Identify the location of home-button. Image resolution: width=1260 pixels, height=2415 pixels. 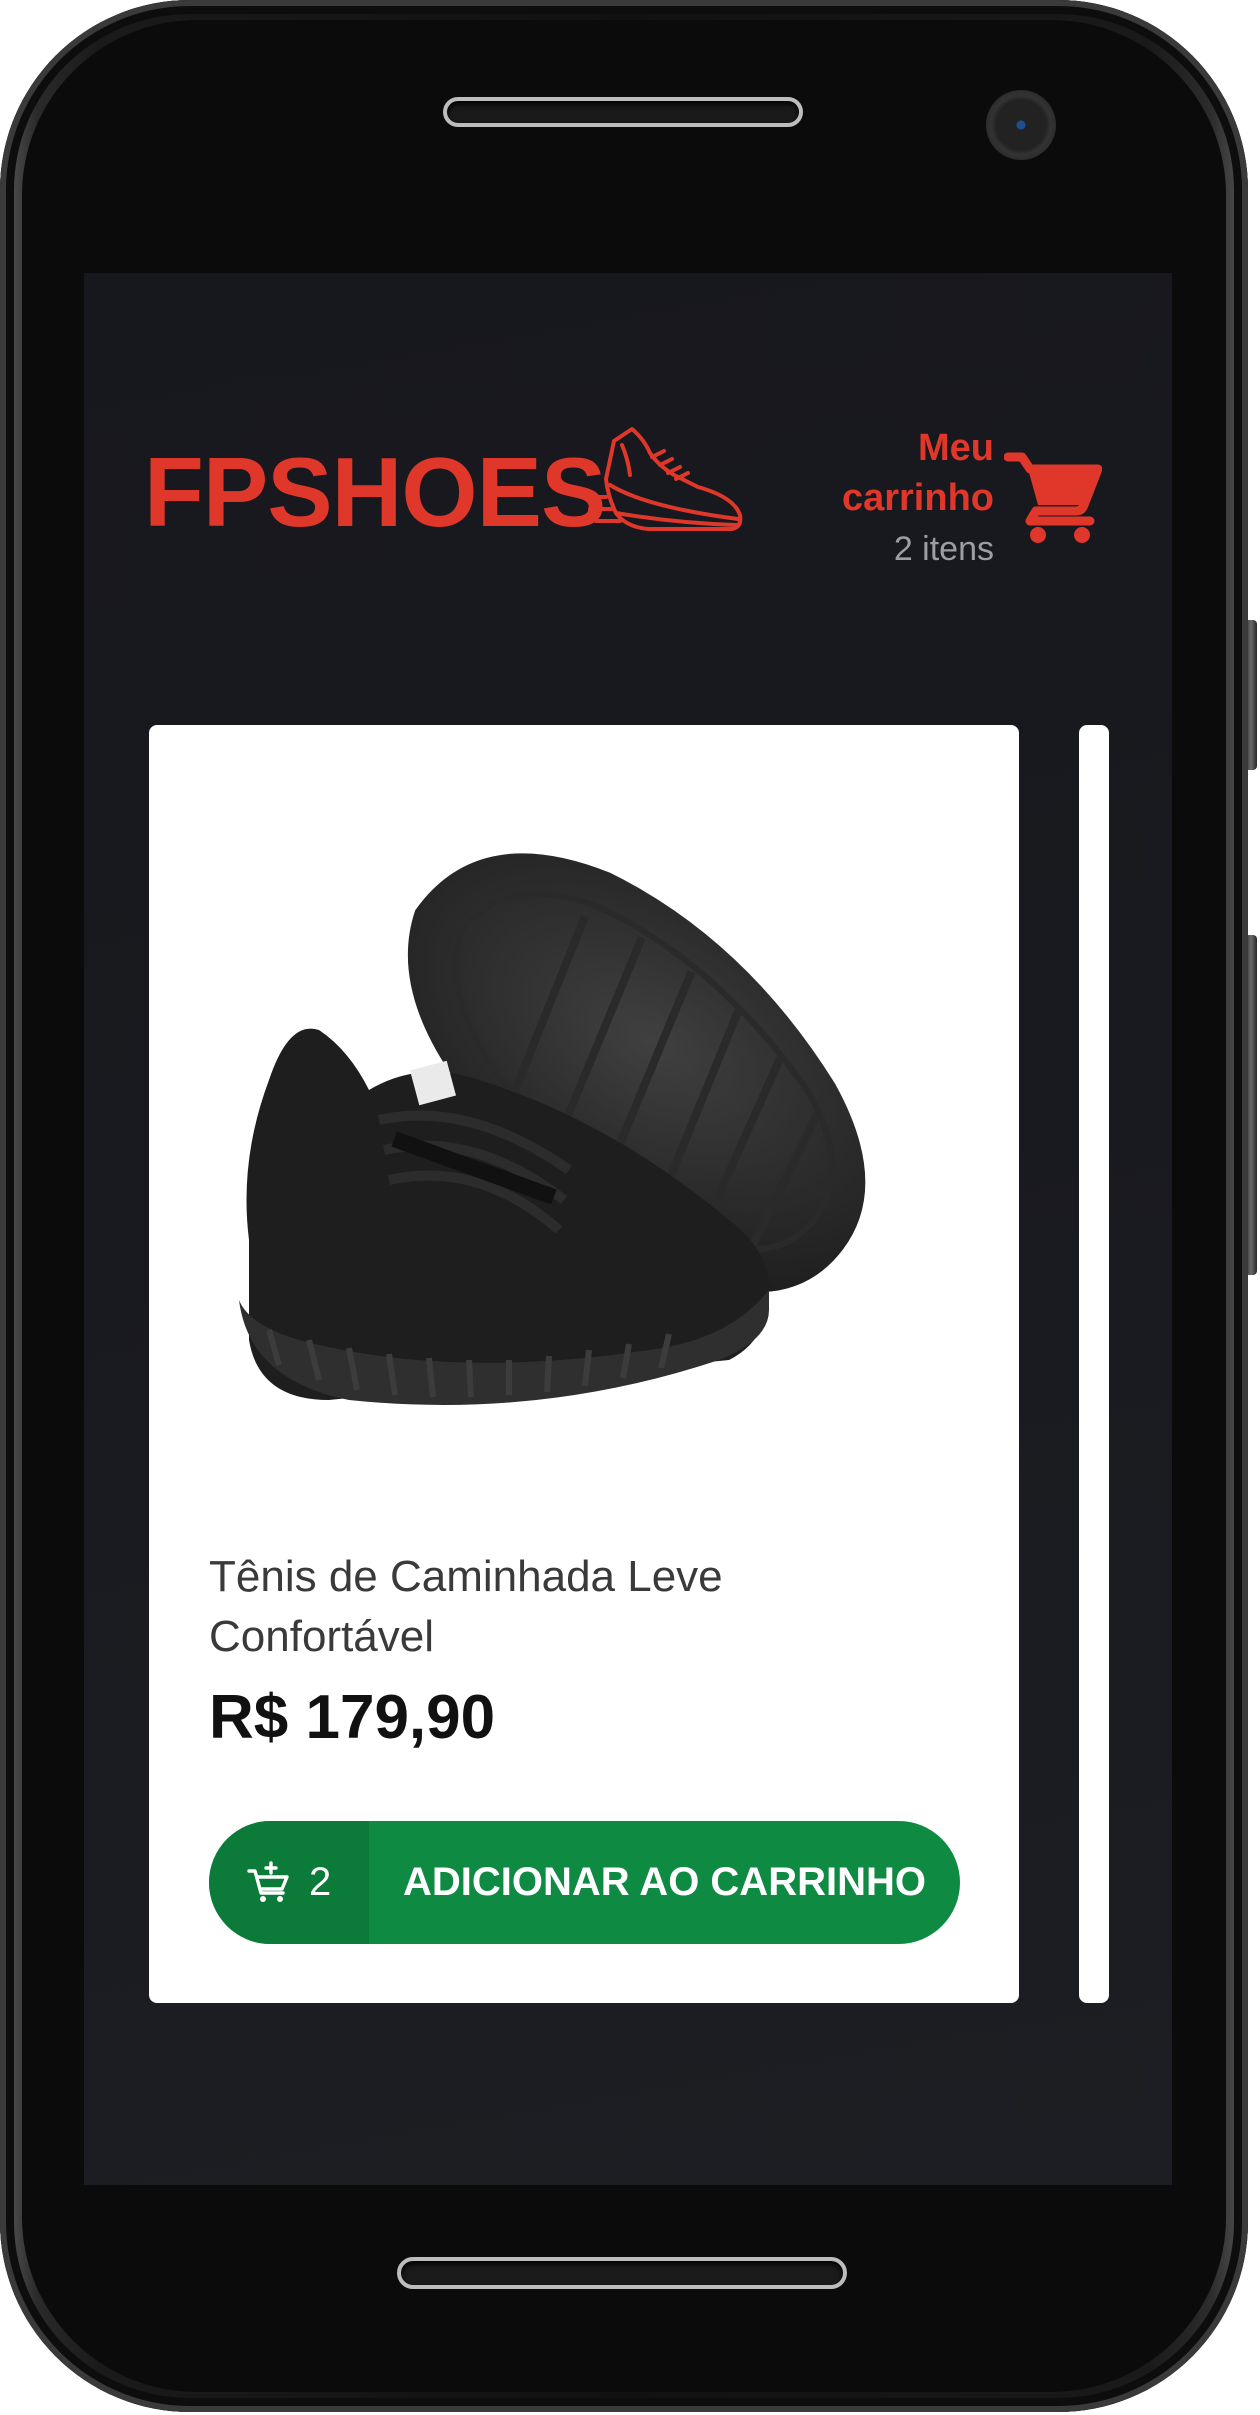
(622, 2273).